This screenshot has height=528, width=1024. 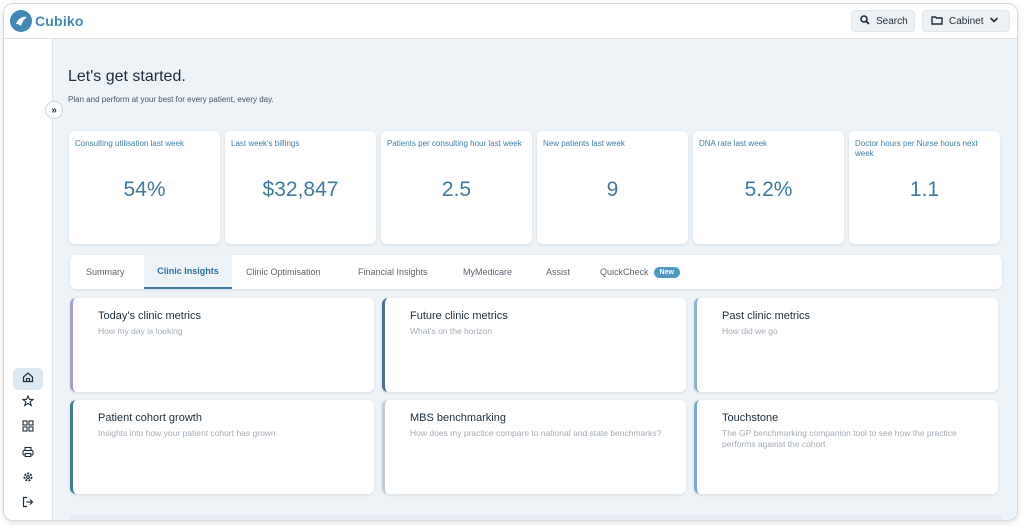 I want to click on logout-icon, so click(x=28, y=504).